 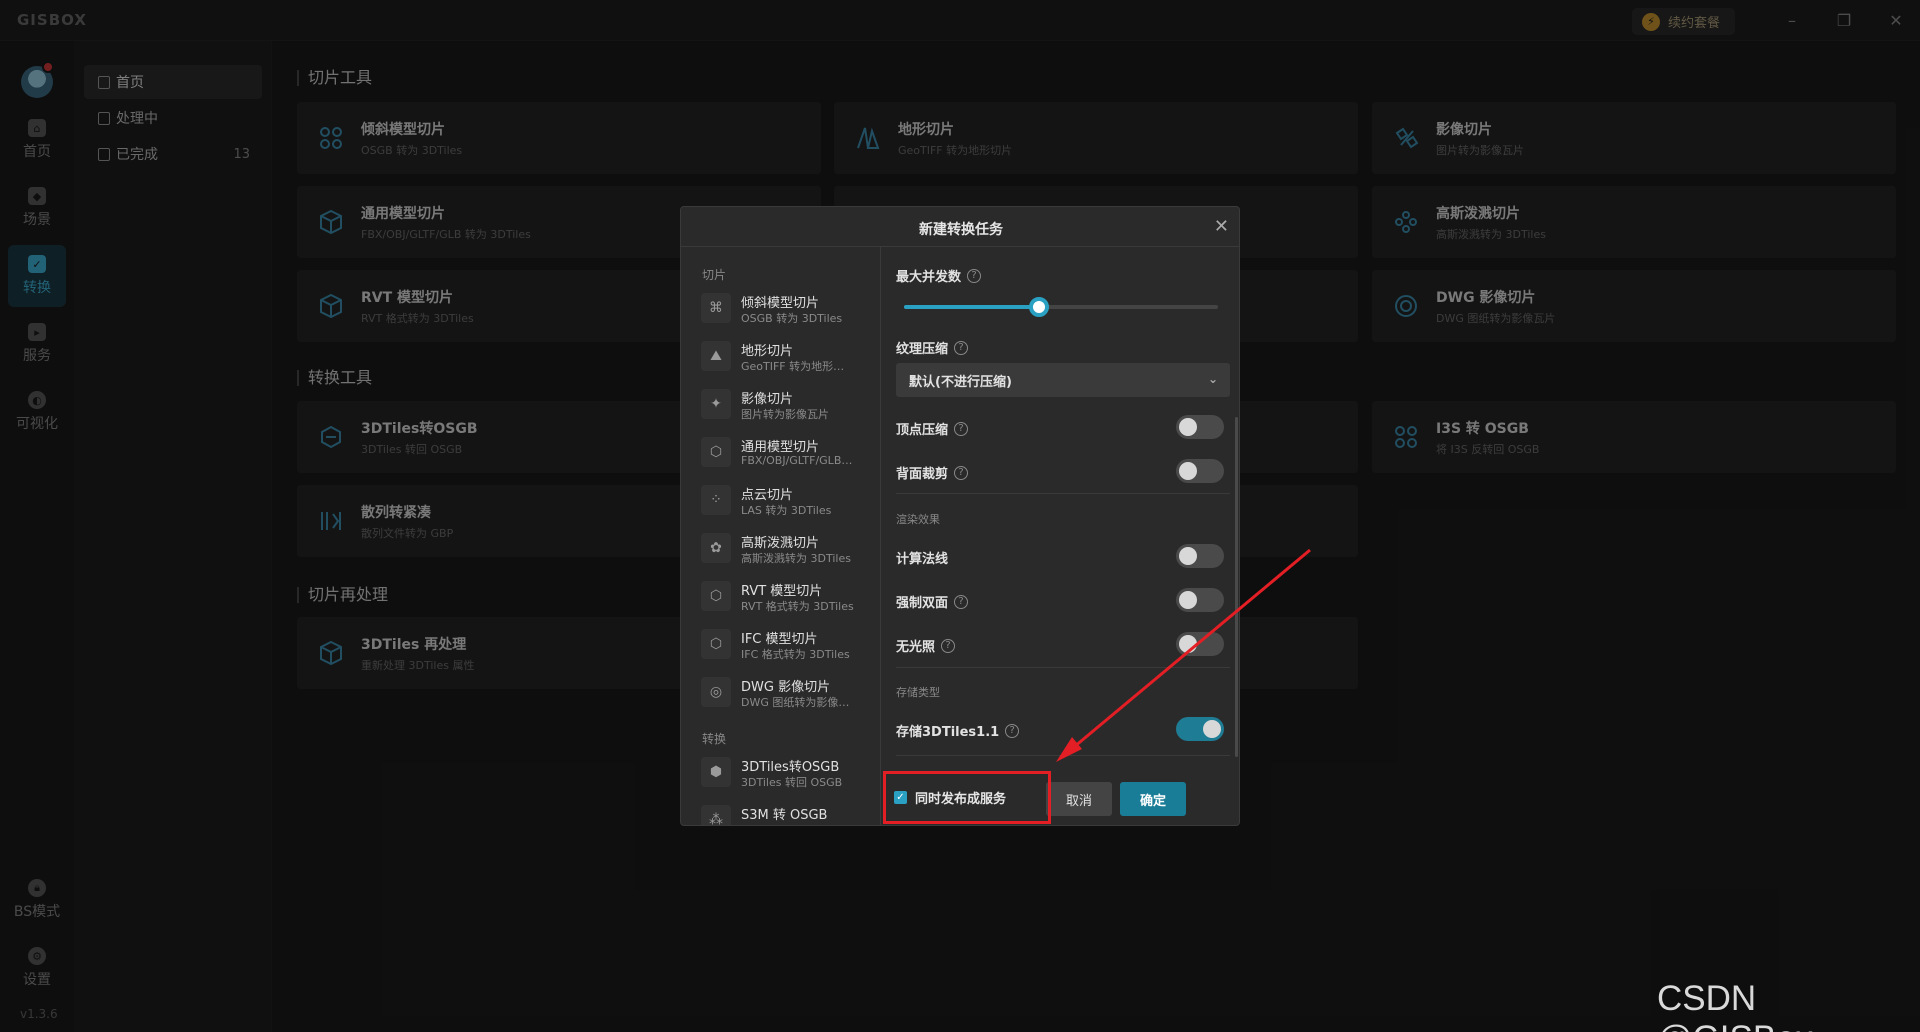 I want to click on unlit-toggle, so click(x=1200, y=644).